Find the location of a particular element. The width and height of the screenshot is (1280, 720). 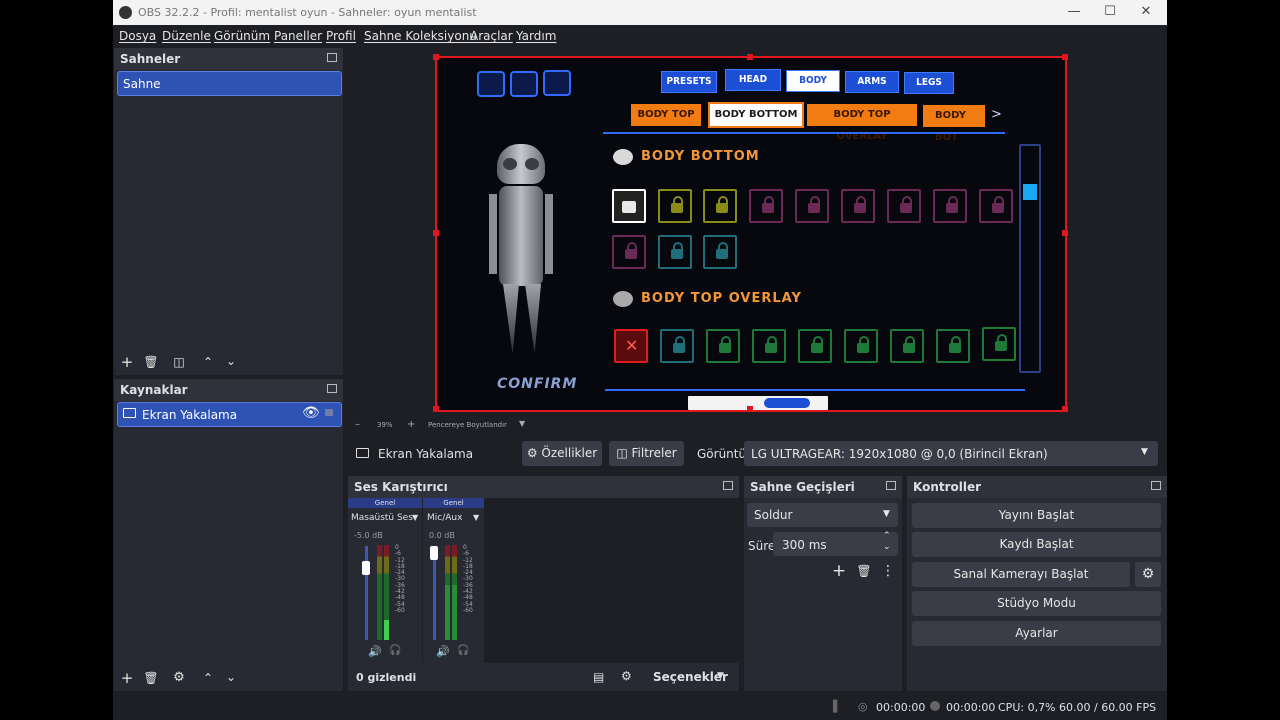

remove-transition-icon: 🗑 is located at coordinates (864, 571).